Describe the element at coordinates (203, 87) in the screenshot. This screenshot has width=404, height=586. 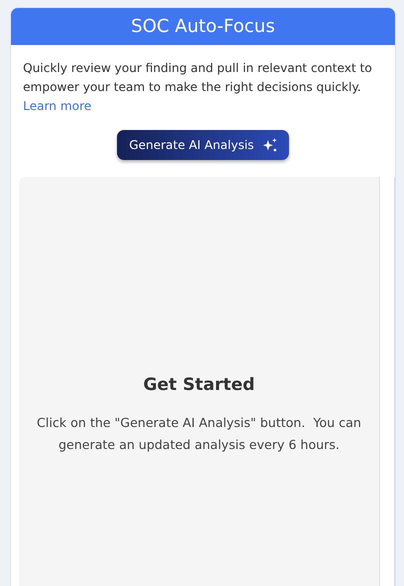
I see `description-text: Quickly review your finding and pull in relevant context to empower your team to make the right decisions quickly. Learn more` at that location.